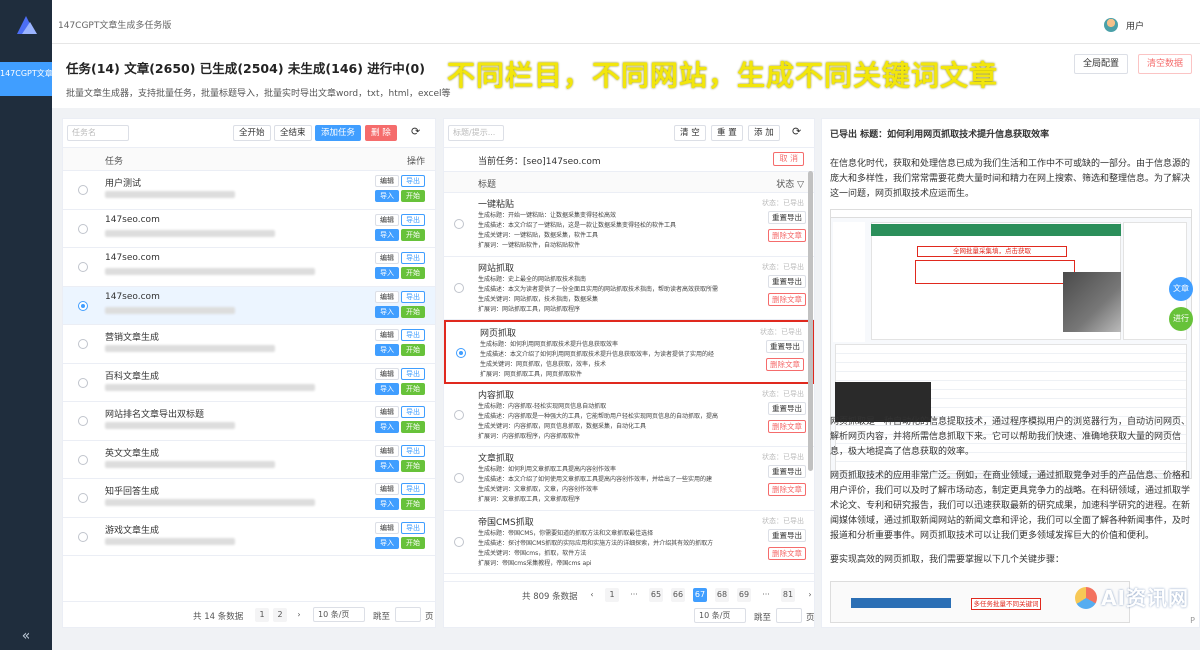 The image size is (1200, 650). Describe the element at coordinates (381, 133) in the screenshot. I see `delete-task-button: 删 除` at that location.